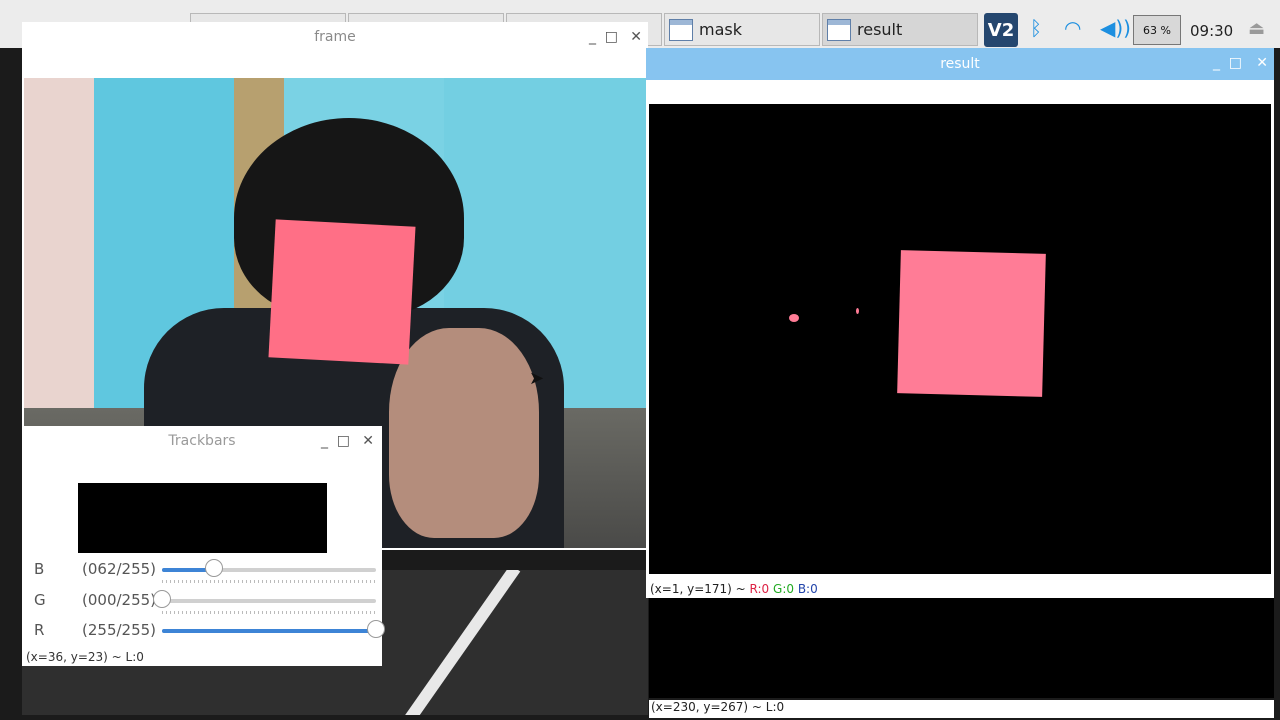 Image resolution: width=1280 pixels, height=720 pixels. I want to click on color-swatch, so click(202, 518).